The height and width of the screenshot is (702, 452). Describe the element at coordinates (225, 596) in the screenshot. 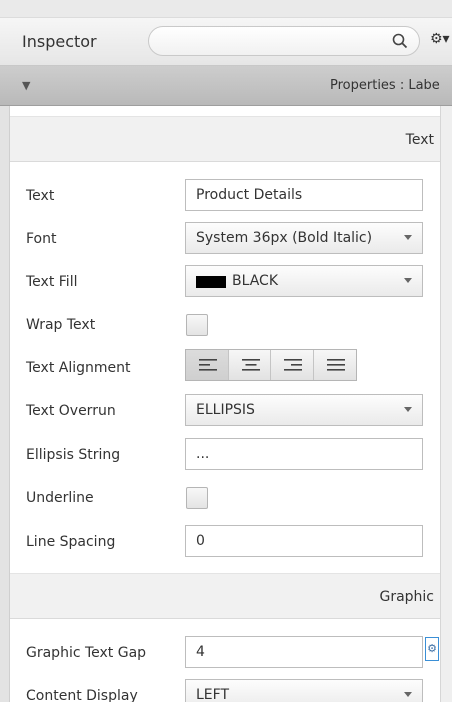

I see `section-header-graphic: Graphic` at that location.